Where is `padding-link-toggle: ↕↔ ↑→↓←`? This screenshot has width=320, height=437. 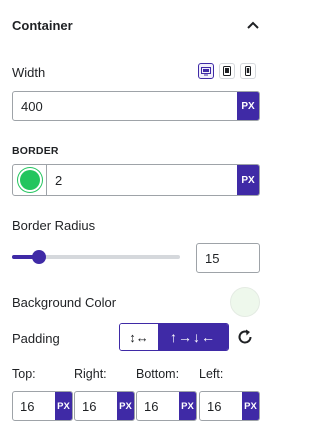 padding-link-toggle: ↕↔ ↑→↓← is located at coordinates (174, 337).